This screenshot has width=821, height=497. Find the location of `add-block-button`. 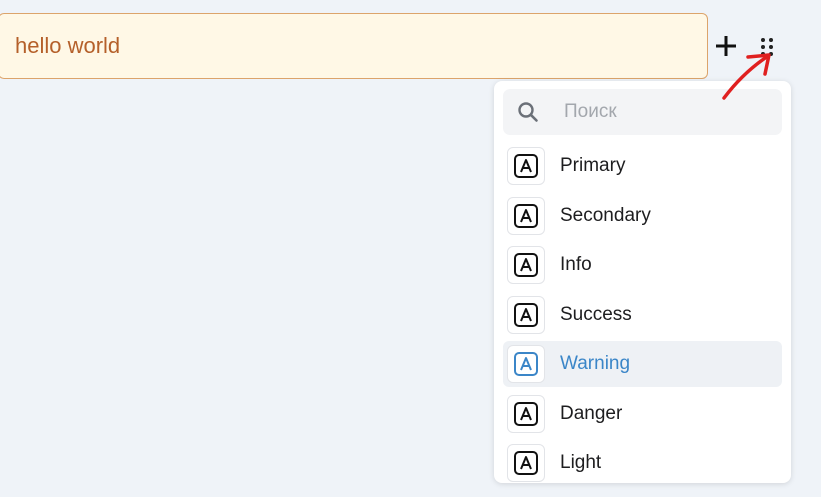

add-block-button is located at coordinates (726, 46).